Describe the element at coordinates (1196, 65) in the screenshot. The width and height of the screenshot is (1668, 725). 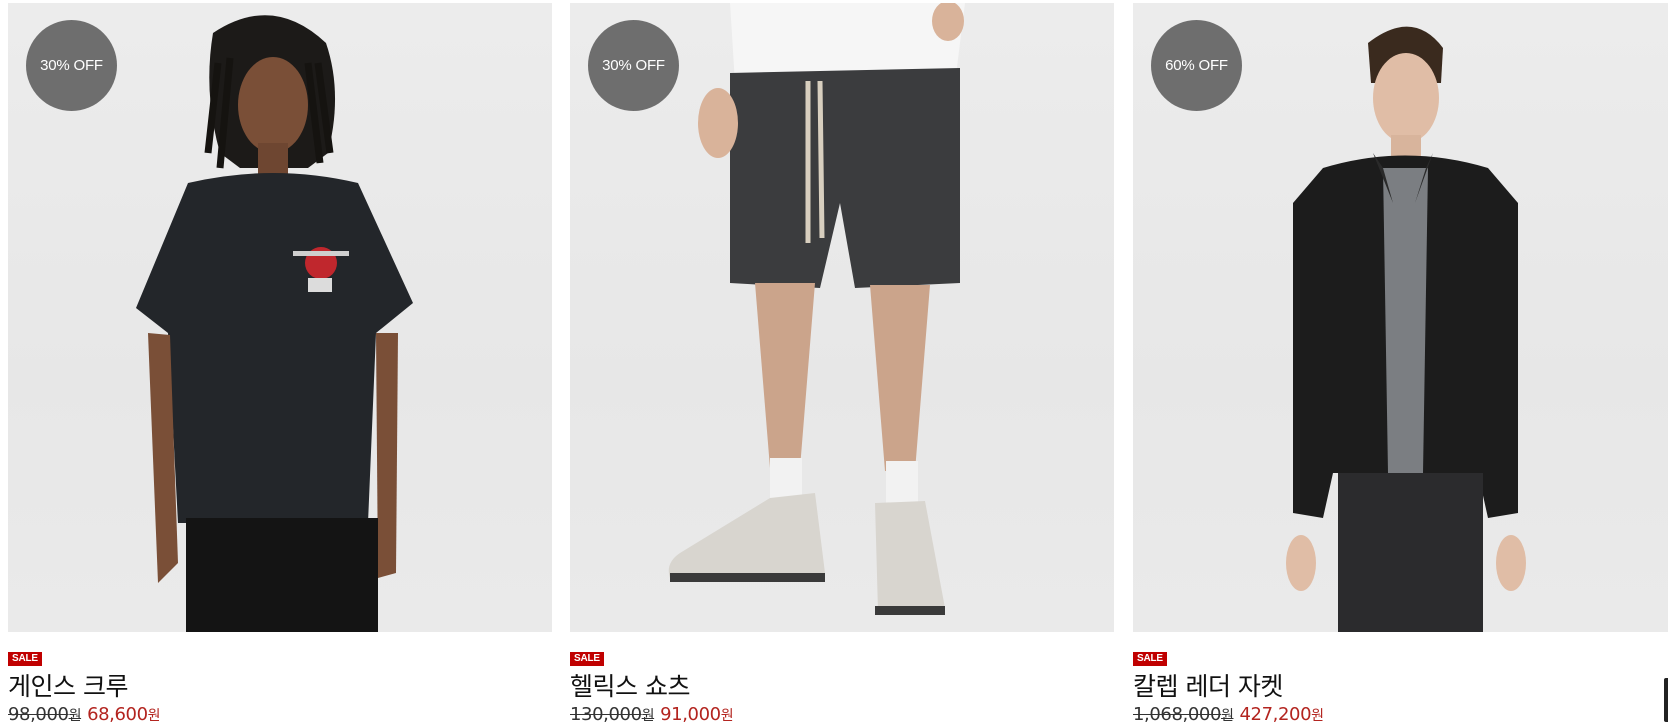
I see `discount-badge: 60% OFF` at that location.